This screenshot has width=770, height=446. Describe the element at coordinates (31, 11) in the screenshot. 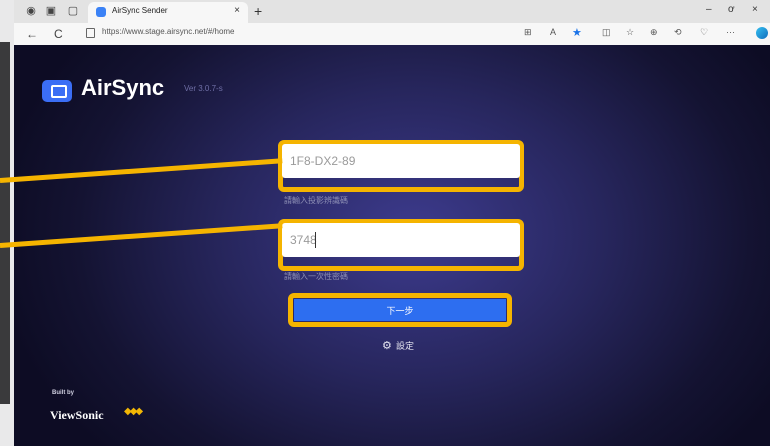

I see `profile-icon: ◉` at that location.